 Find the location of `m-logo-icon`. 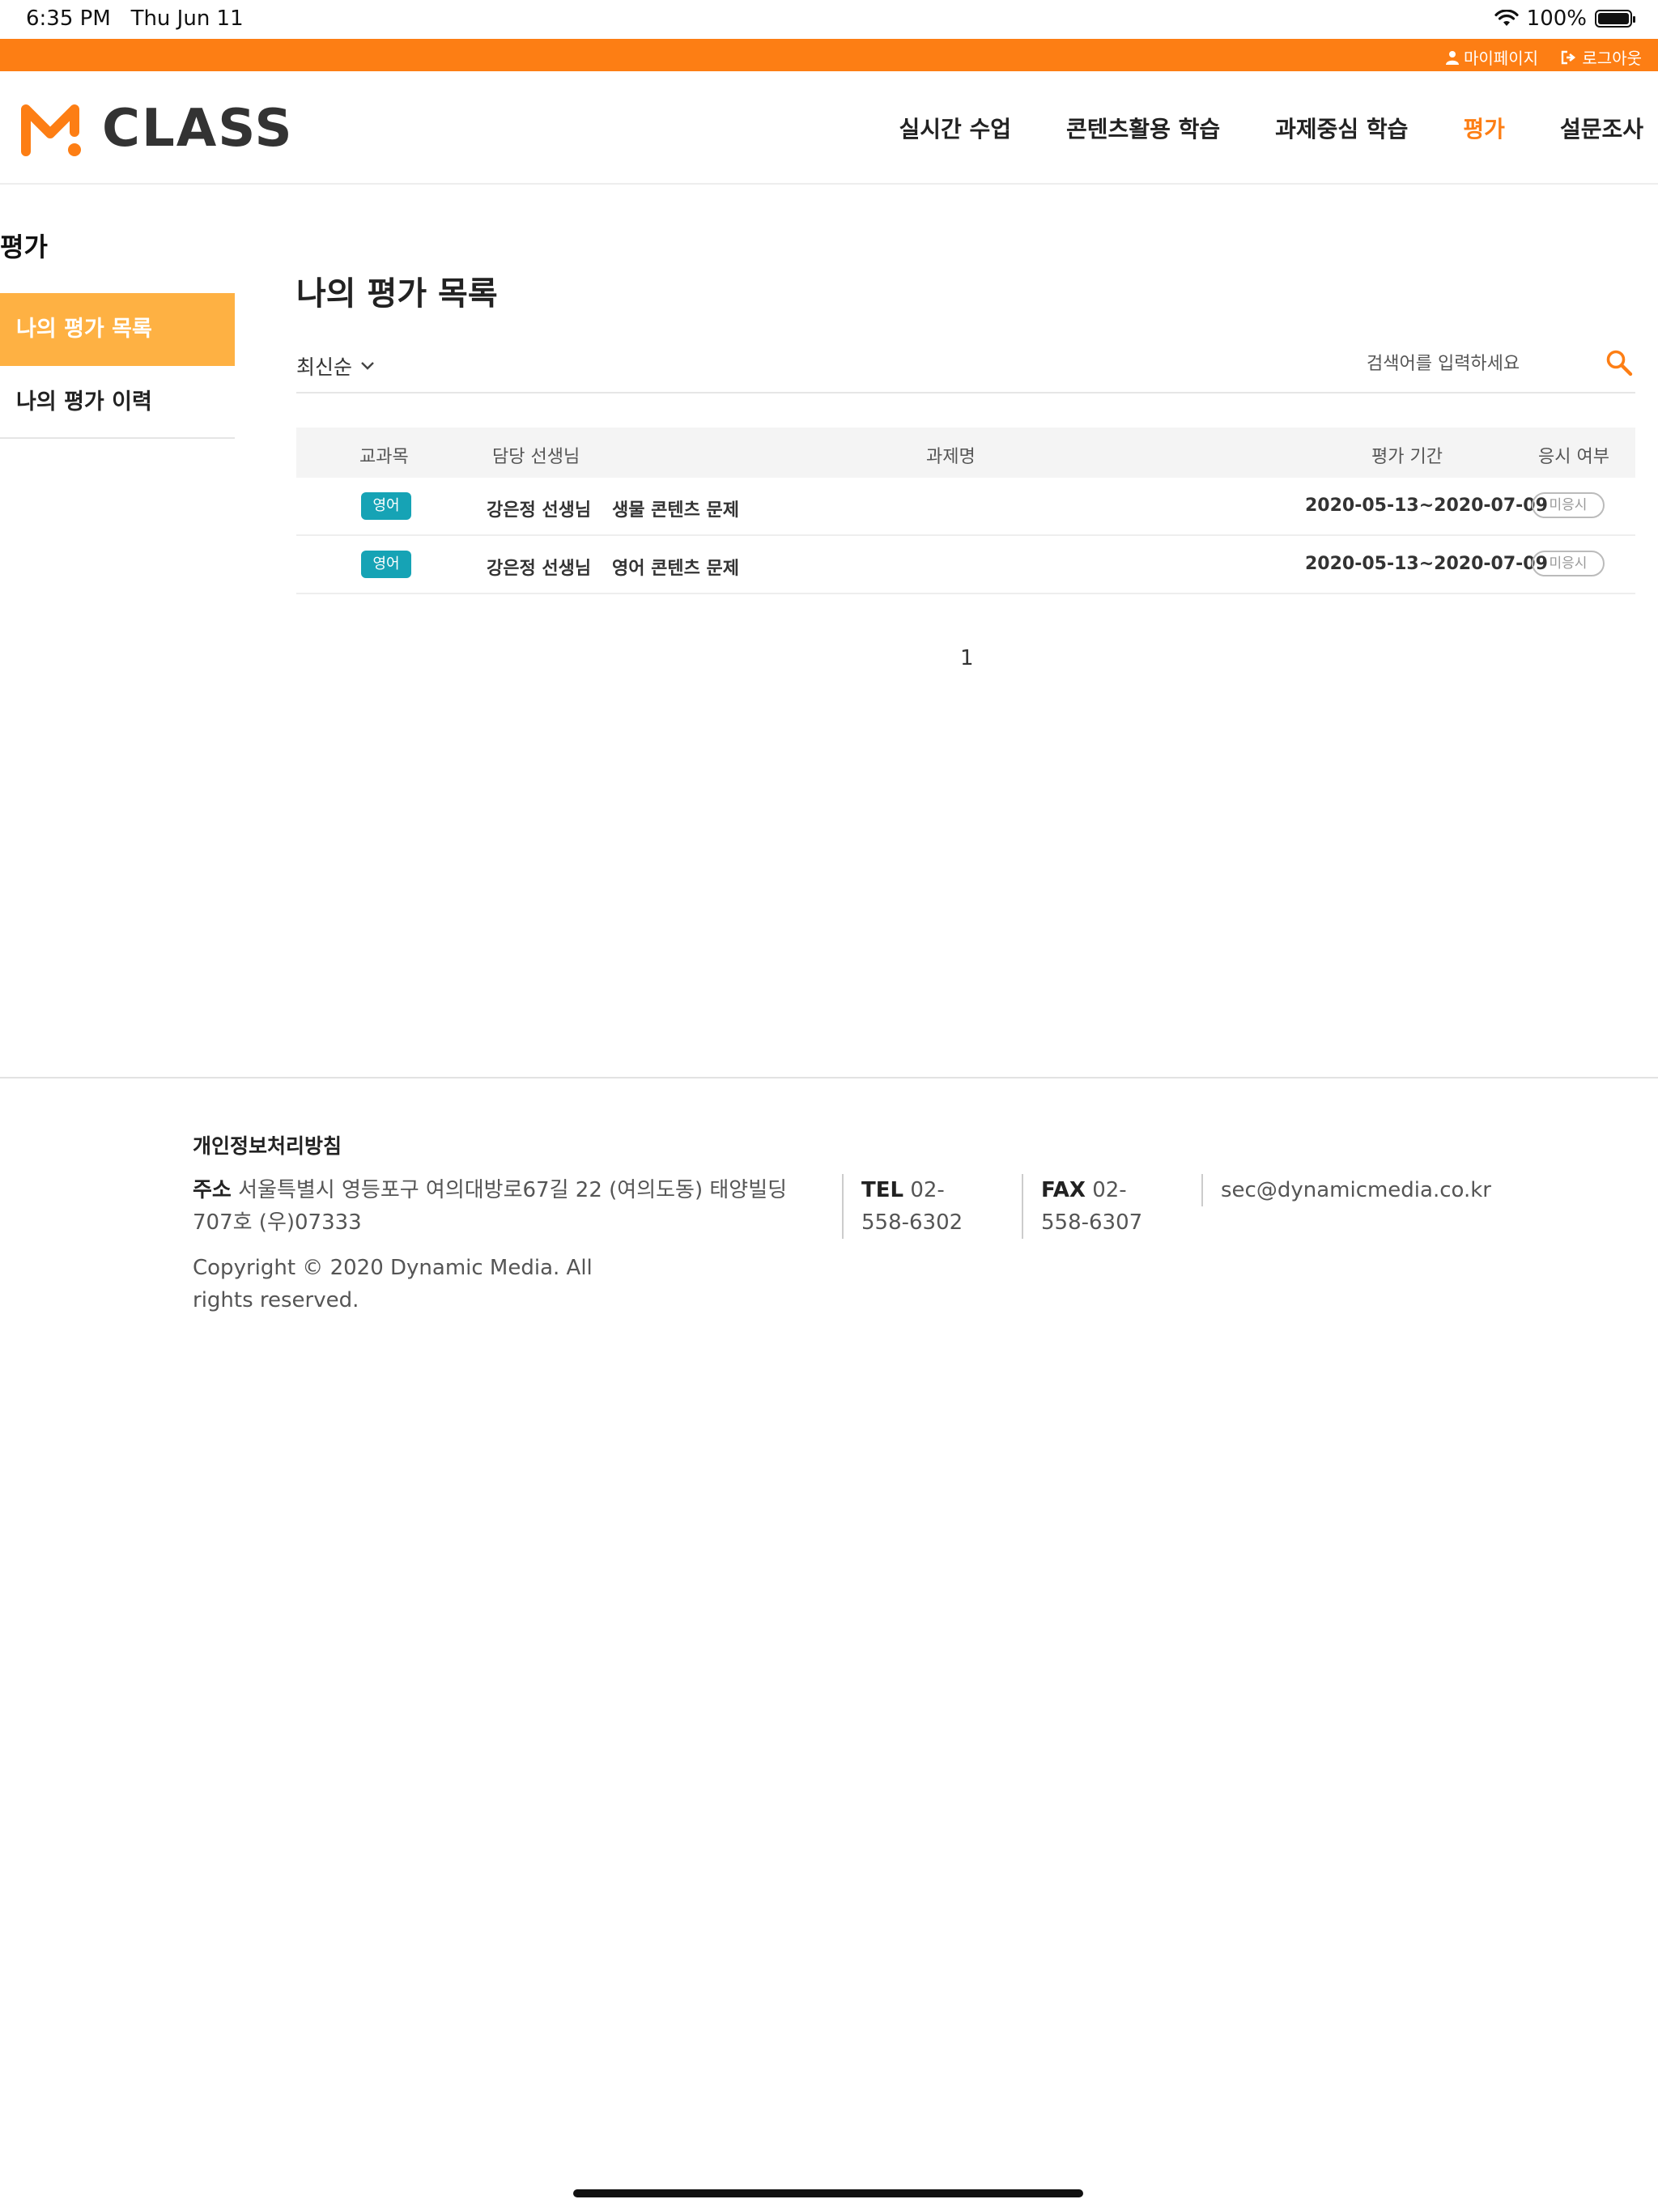

m-logo-icon is located at coordinates (51, 130).